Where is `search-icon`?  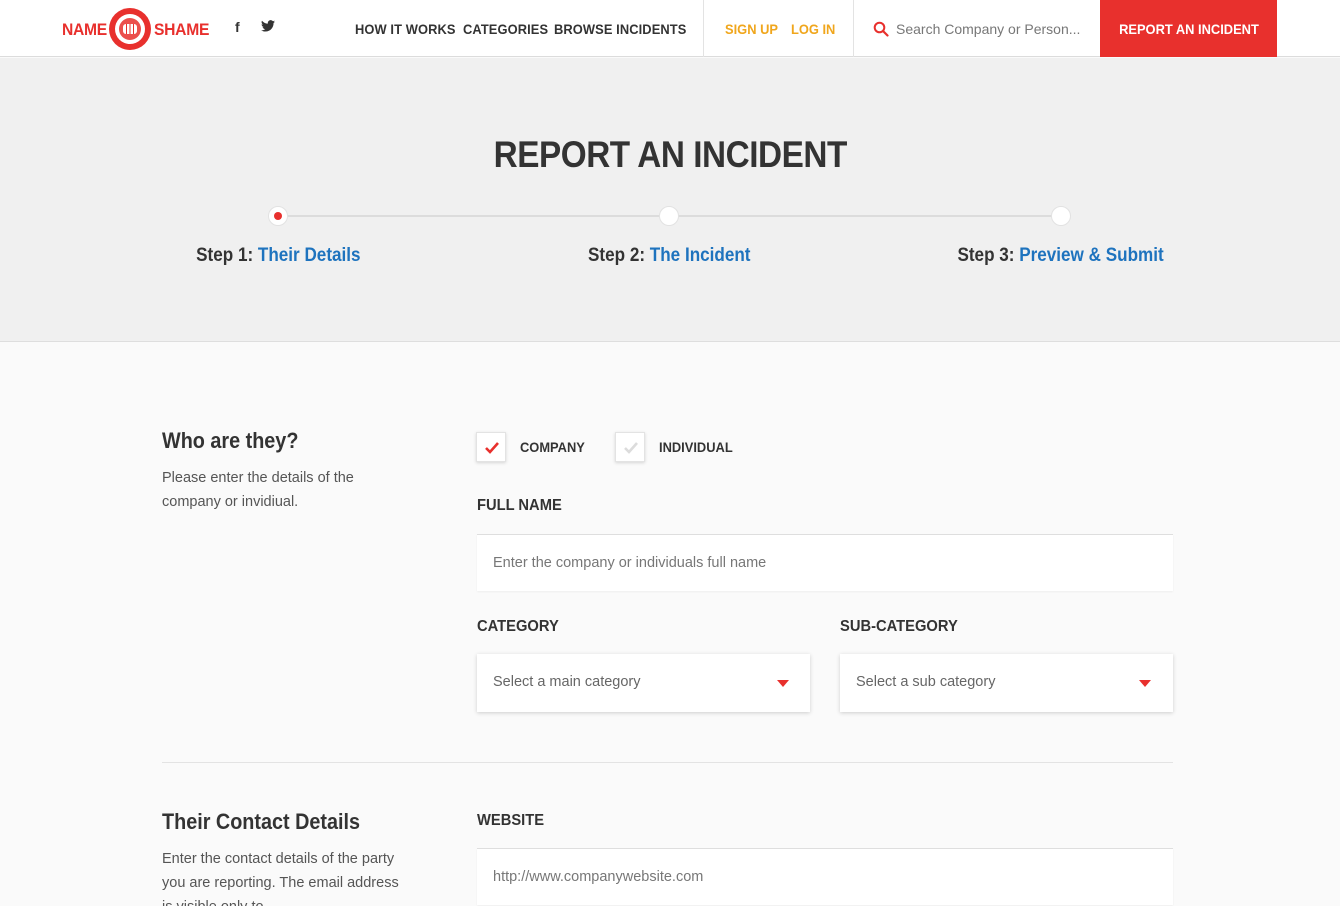 search-icon is located at coordinates (881, 29).